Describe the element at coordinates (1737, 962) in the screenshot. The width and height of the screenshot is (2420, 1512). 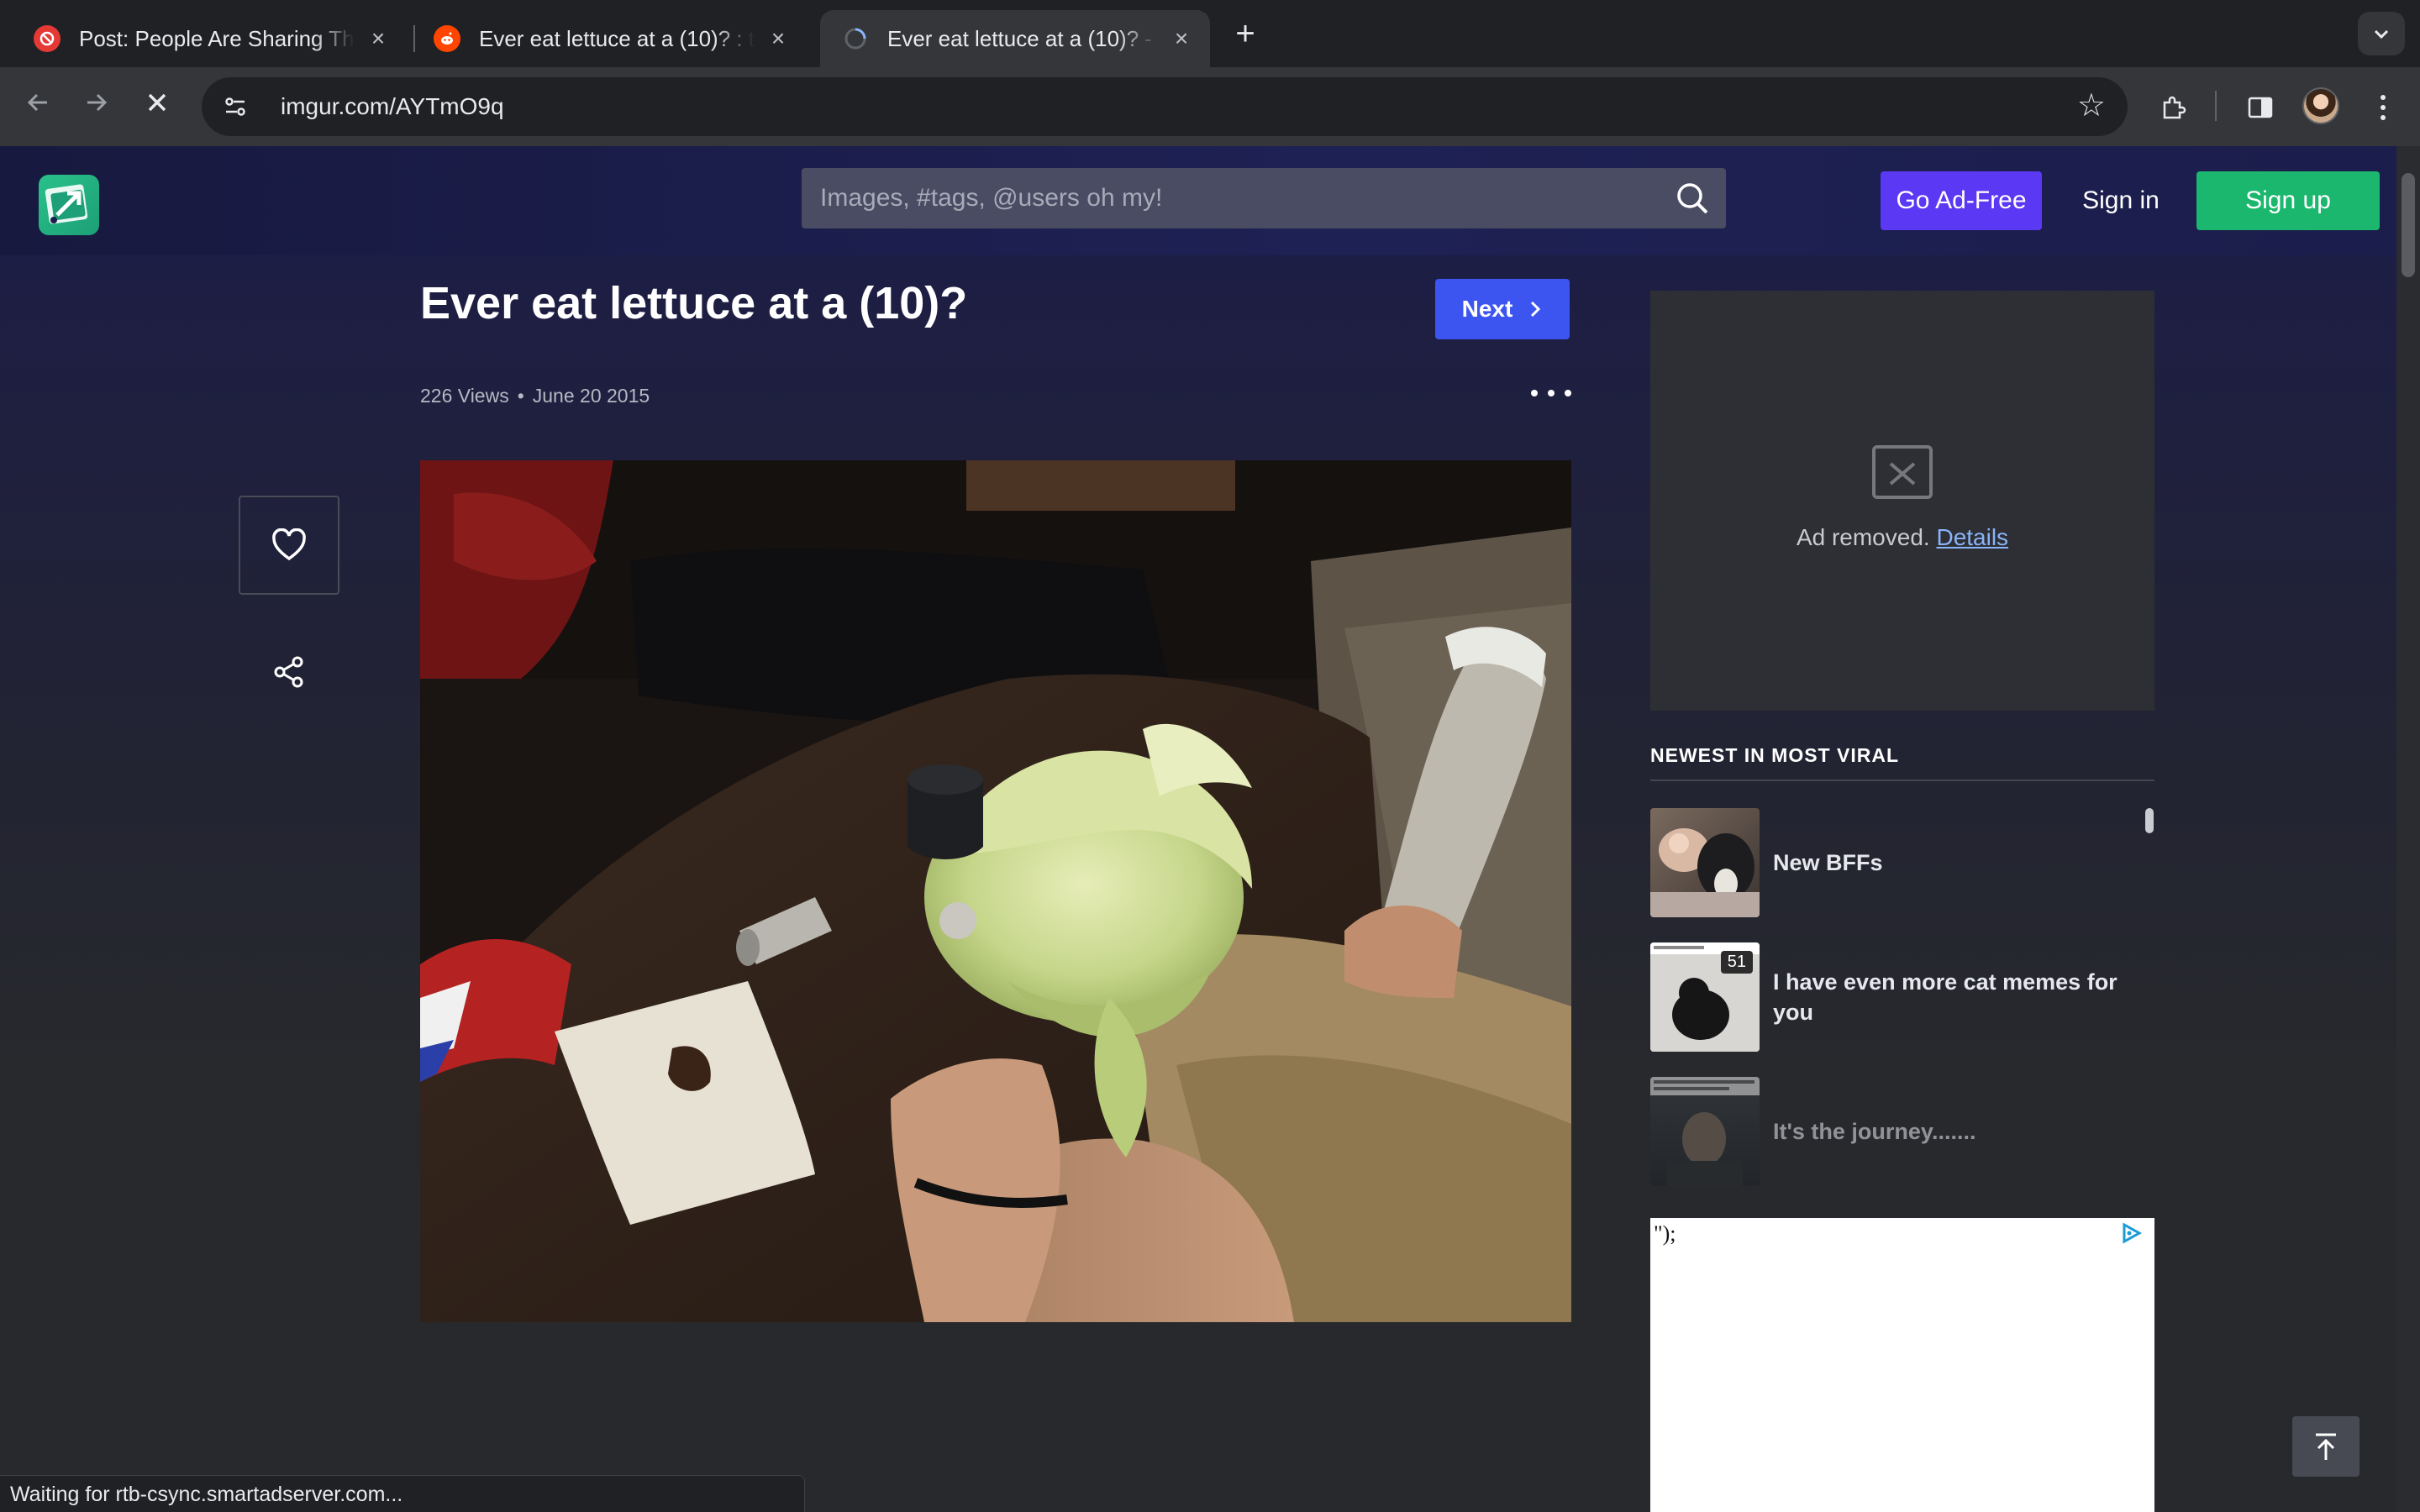
I see `image-count-badge: 51` at that location.